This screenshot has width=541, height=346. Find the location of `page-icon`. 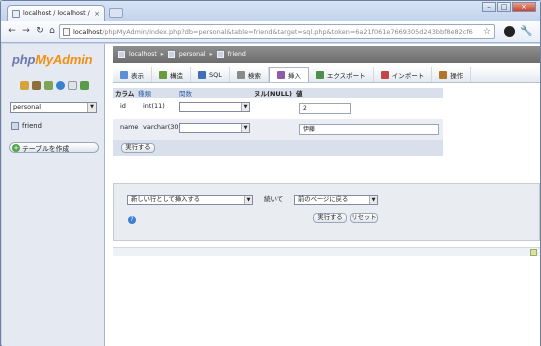

page-icon is located at coordinates (66, 31).